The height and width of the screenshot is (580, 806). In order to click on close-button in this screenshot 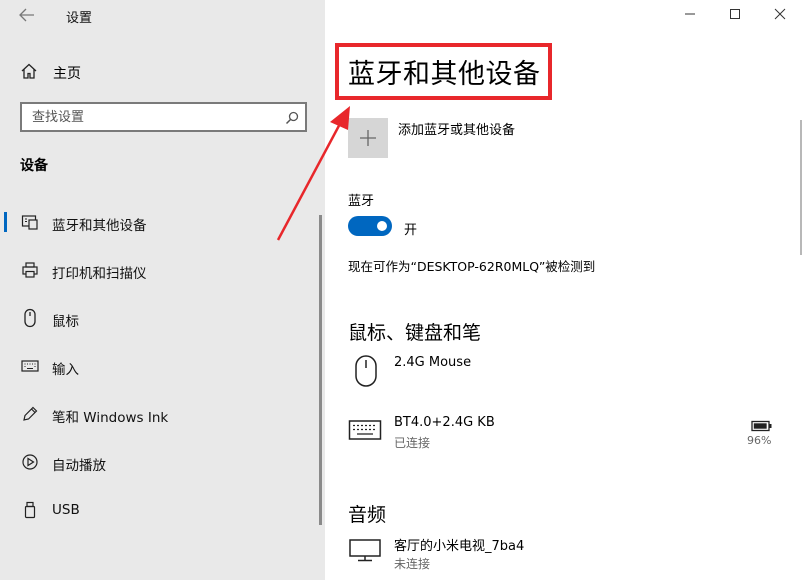, I will do `click(780, 14)`.